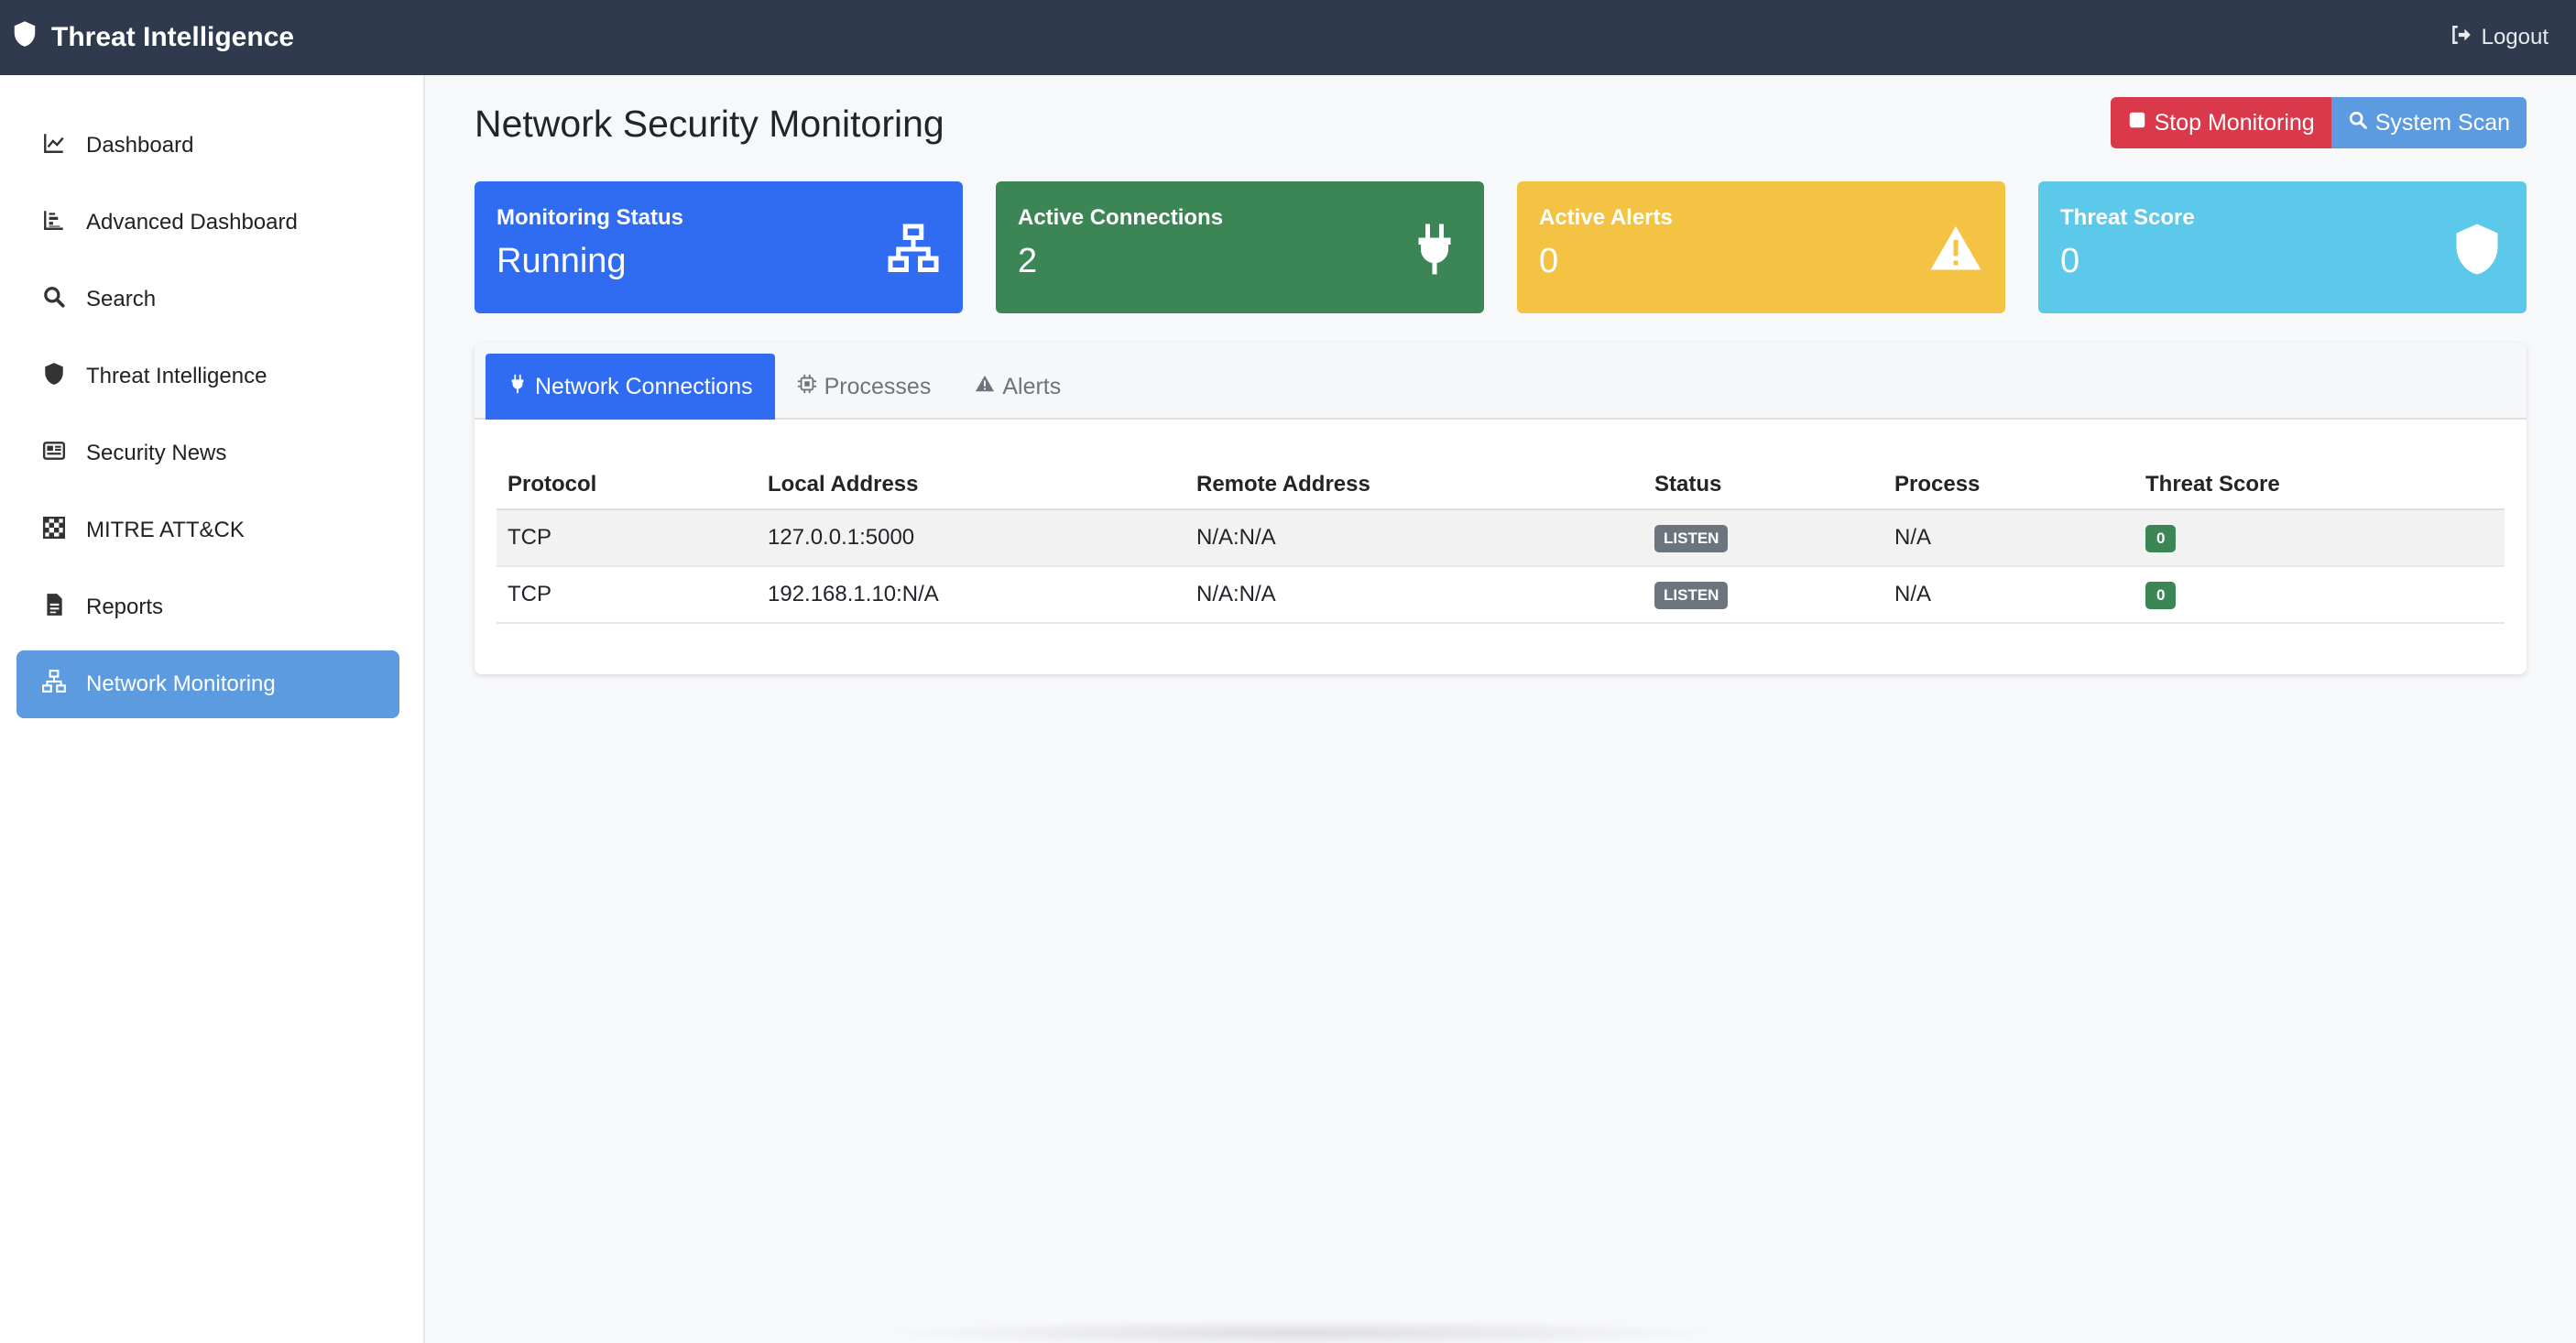 The width and height of the screenshot is (2576, 1343). Describe the element at coordinates (644, 386) in the screenshot. I see `tab-label: Network Connections` at that location.